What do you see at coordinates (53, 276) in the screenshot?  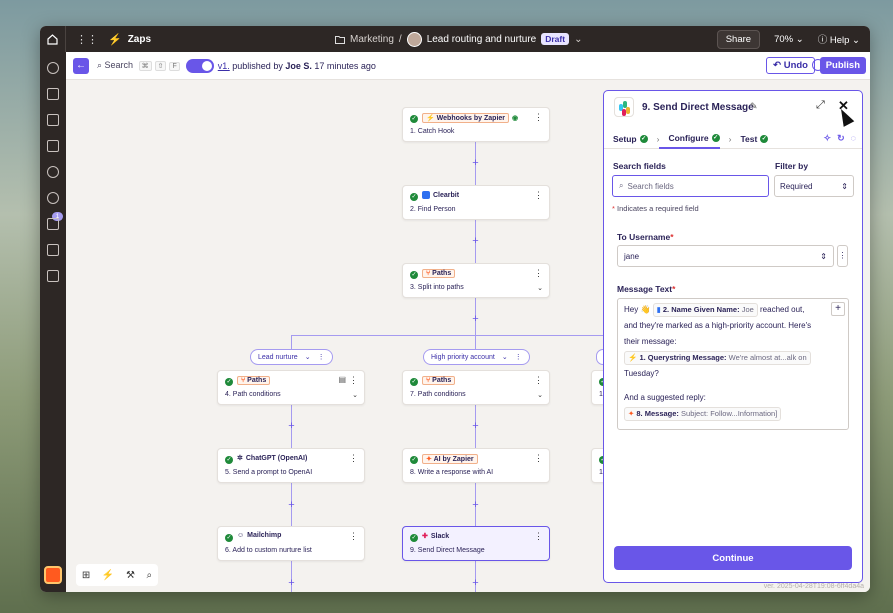 I see `bug-icon` at bounding box center [53, 276].